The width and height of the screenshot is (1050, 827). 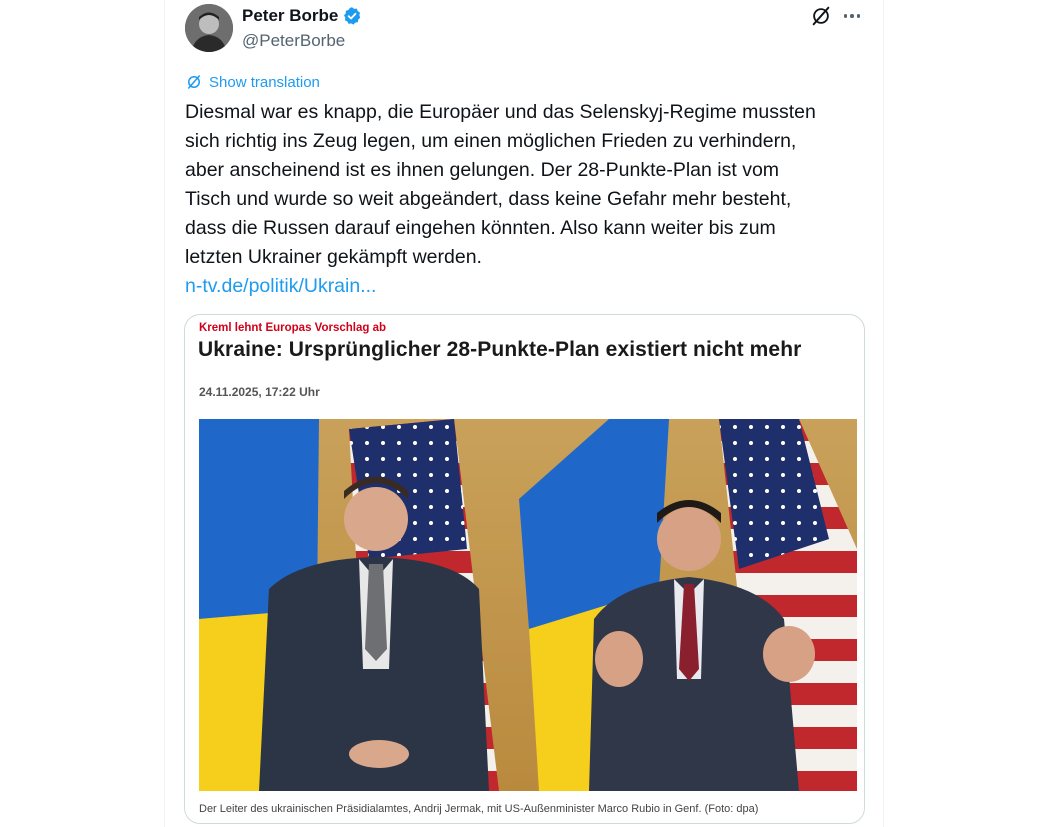 What do you see at coordinates (293, 41) in the screenshot?
I see `author-handle: @PeterBorbe` at bounding box center [293, 41].